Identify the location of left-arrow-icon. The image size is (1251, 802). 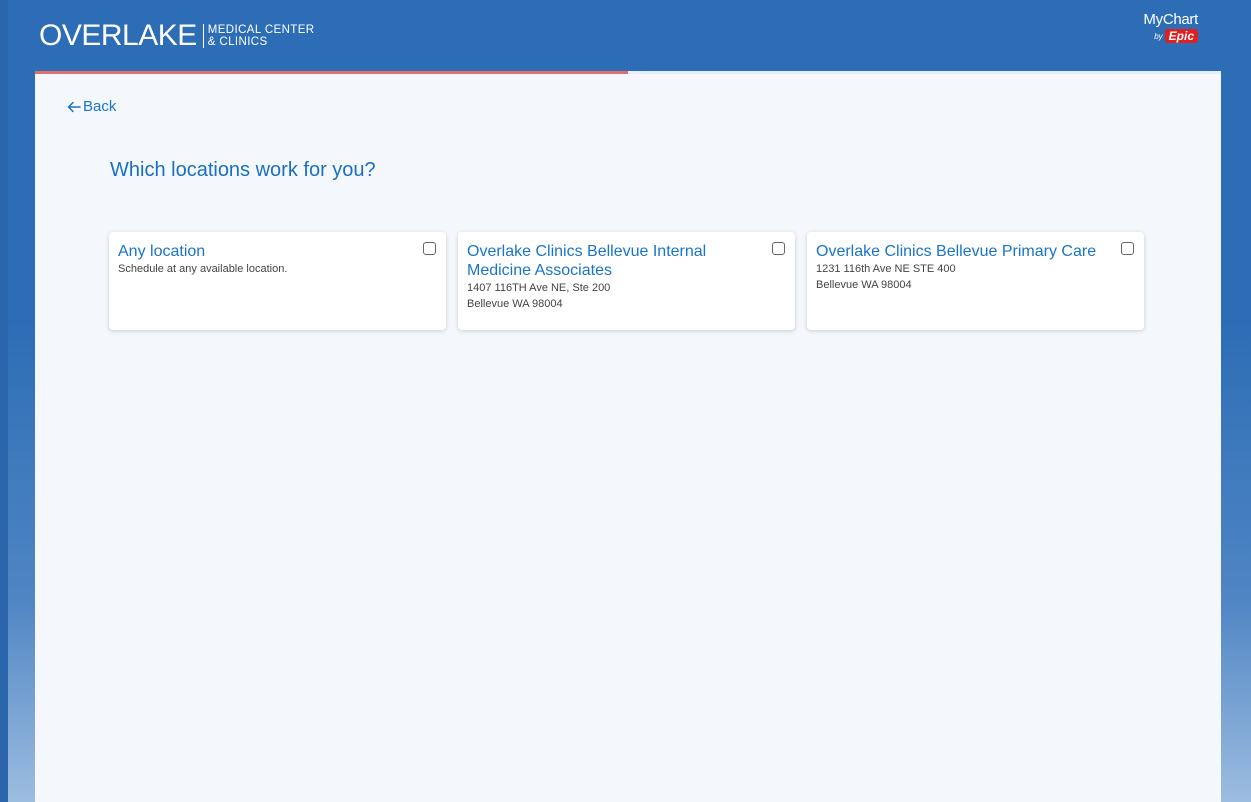
(74, 106).